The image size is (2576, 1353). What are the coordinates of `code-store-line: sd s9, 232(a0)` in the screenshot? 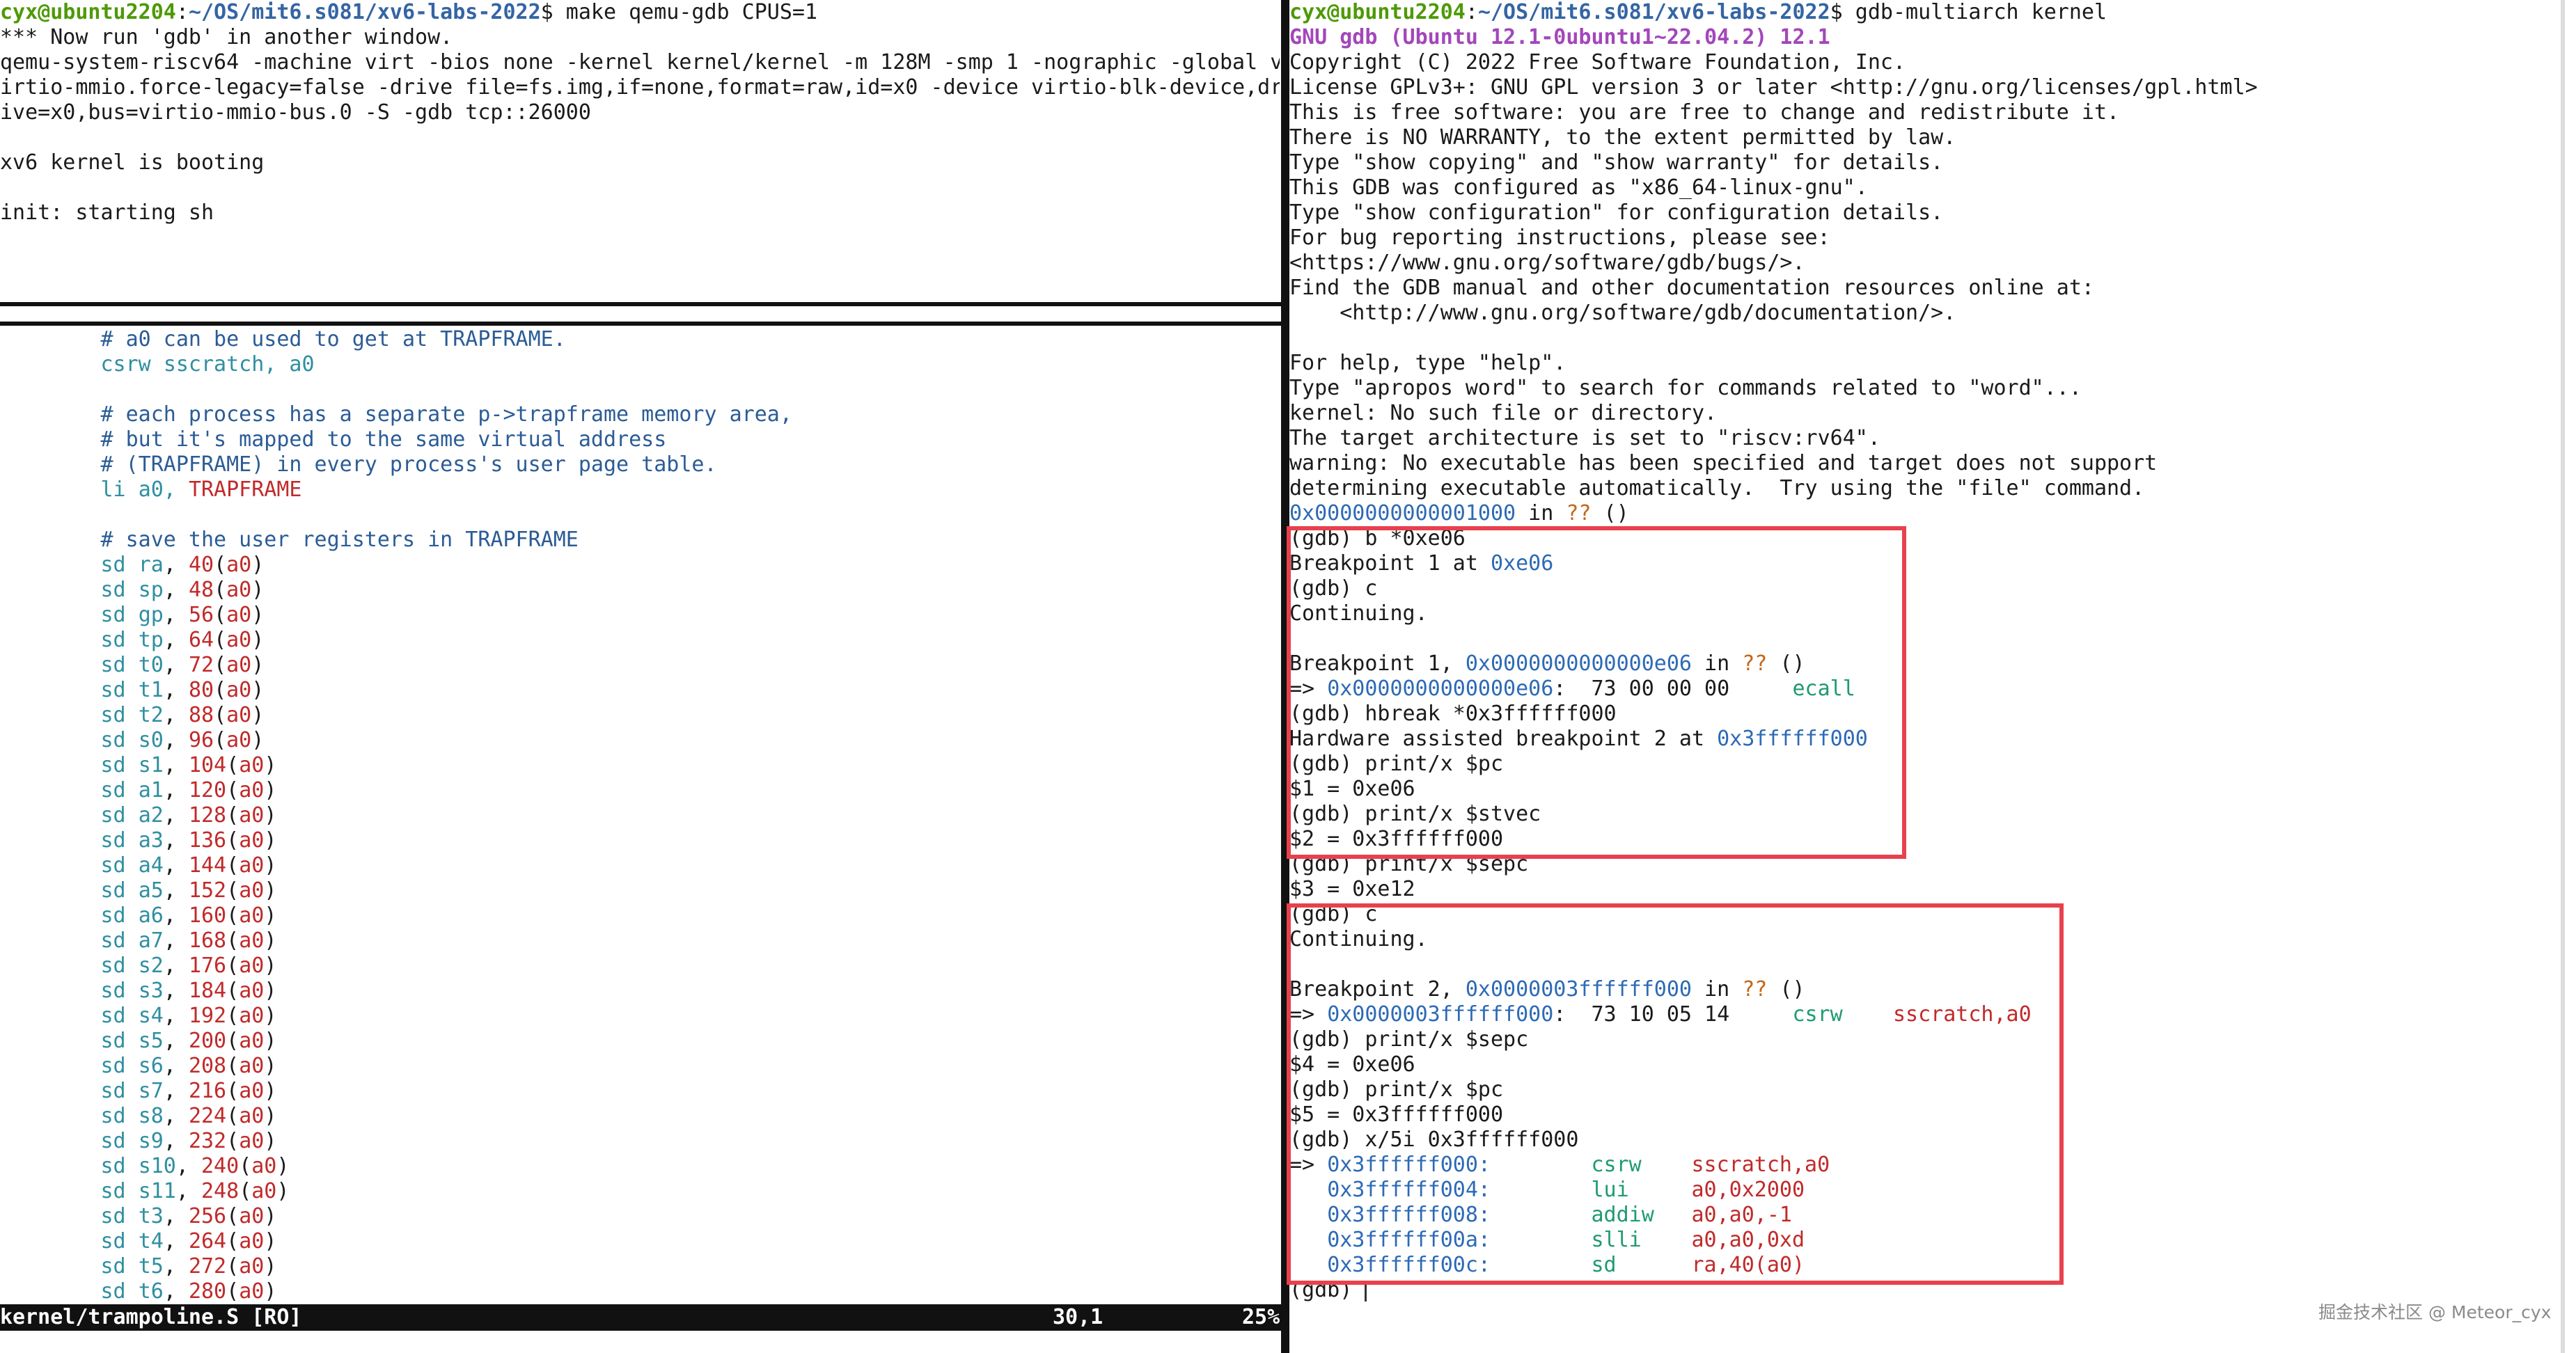 It's located at (188, 1141).